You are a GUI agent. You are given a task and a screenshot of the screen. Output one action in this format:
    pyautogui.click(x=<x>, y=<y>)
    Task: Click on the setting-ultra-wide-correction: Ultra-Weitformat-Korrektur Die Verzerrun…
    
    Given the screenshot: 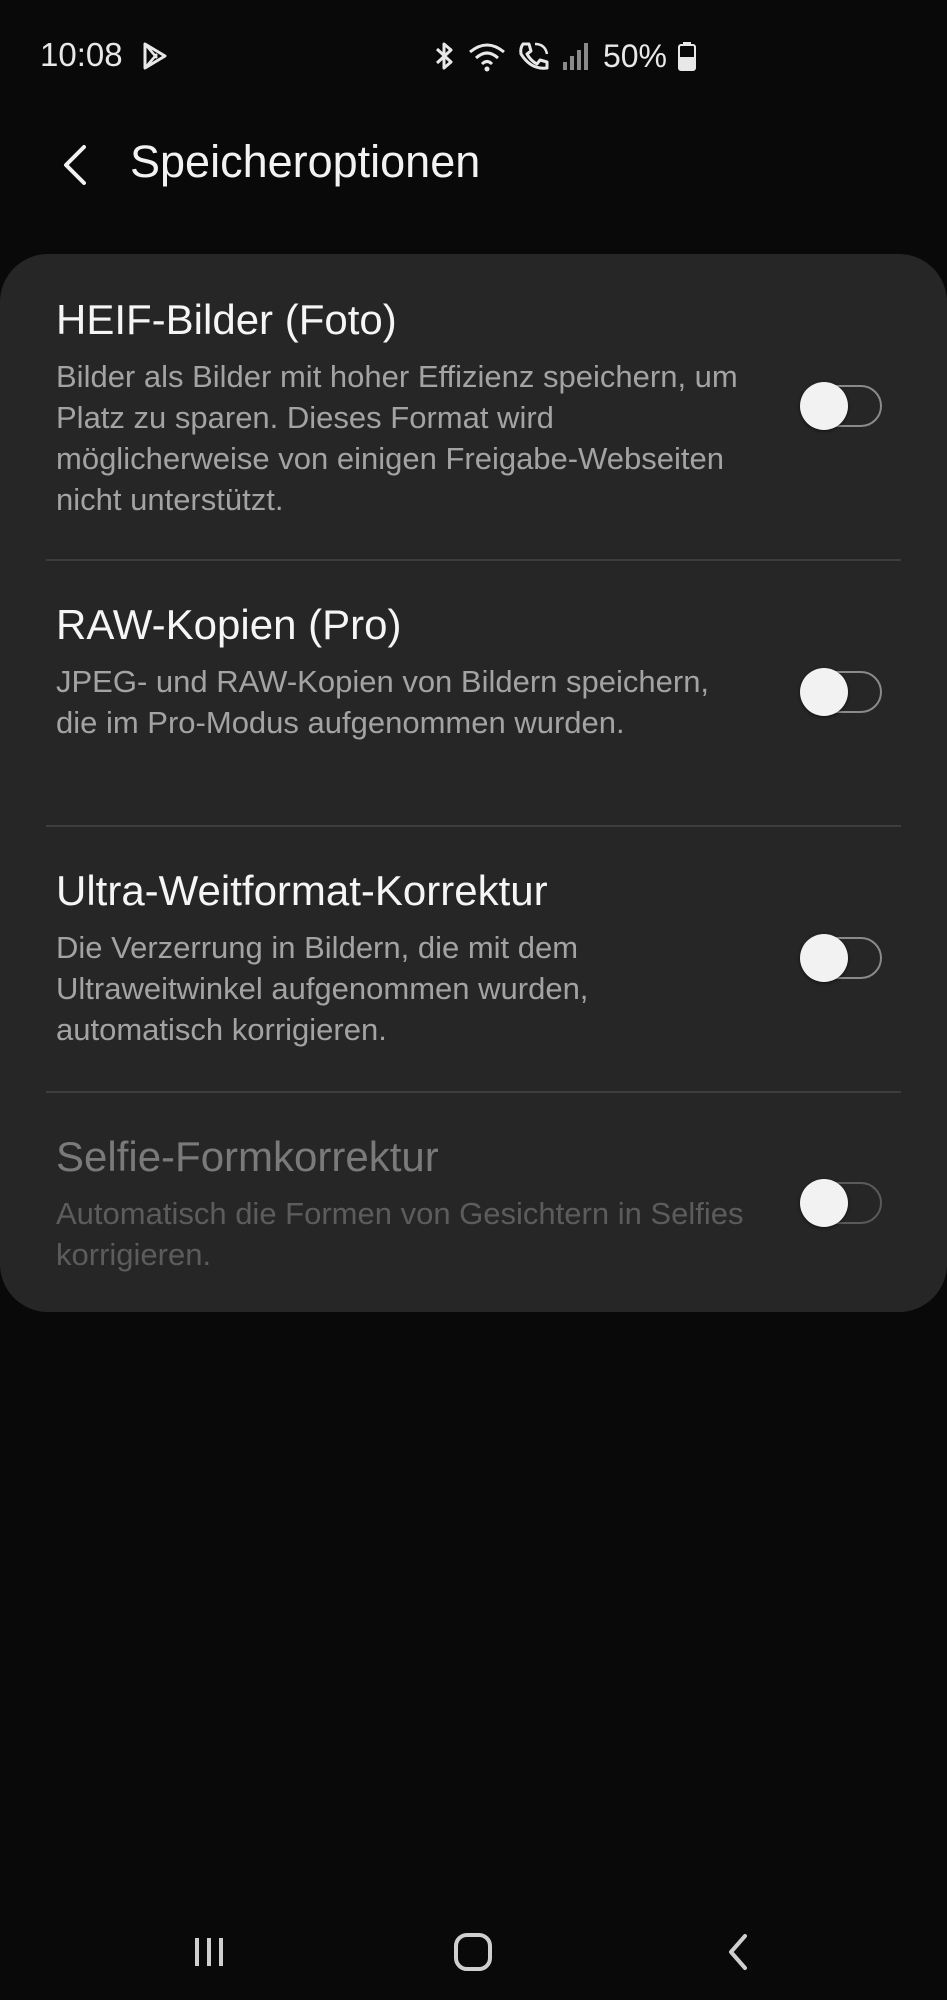 What is the action you would take?
    pyautogui.click(x=473, y=959)
    